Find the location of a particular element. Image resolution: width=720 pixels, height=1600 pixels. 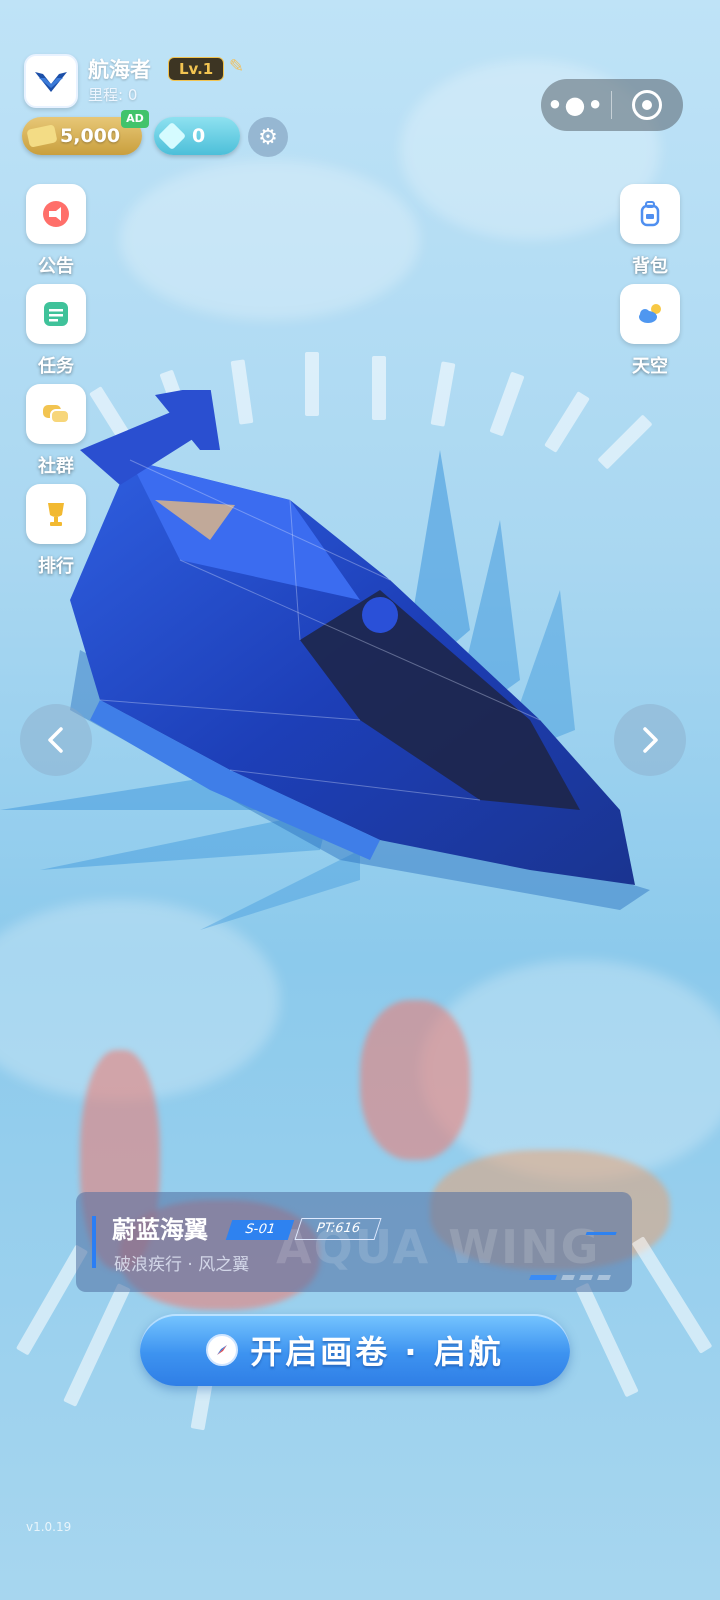

backpack-icon is located at coordinates (650, 214).